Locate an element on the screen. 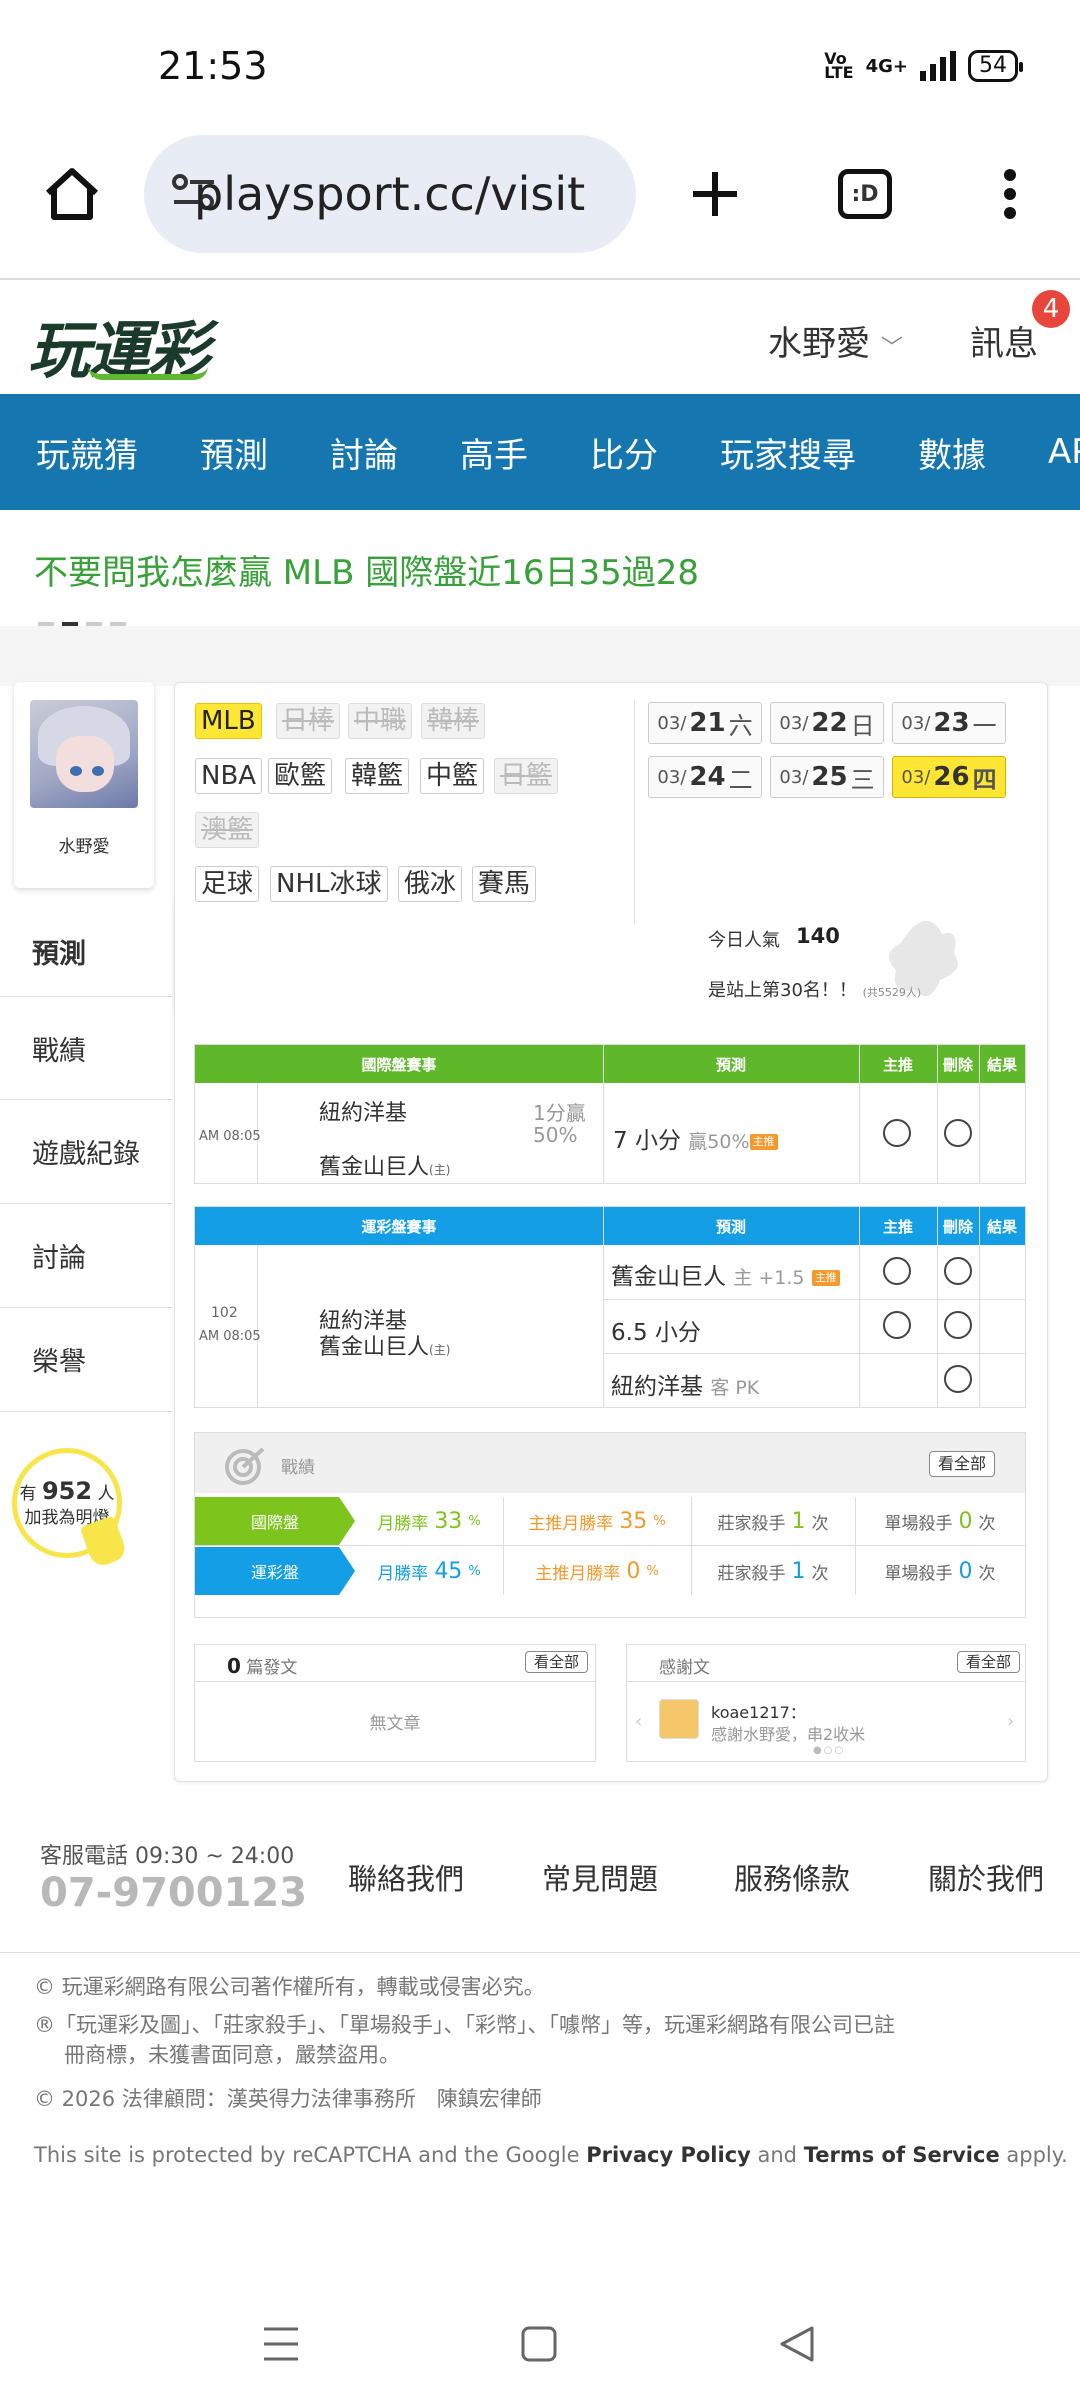 Image resolution: width=1080 pixels, height=2400 pixels. intl-delete-radio is located at coordinates (958, 1133).